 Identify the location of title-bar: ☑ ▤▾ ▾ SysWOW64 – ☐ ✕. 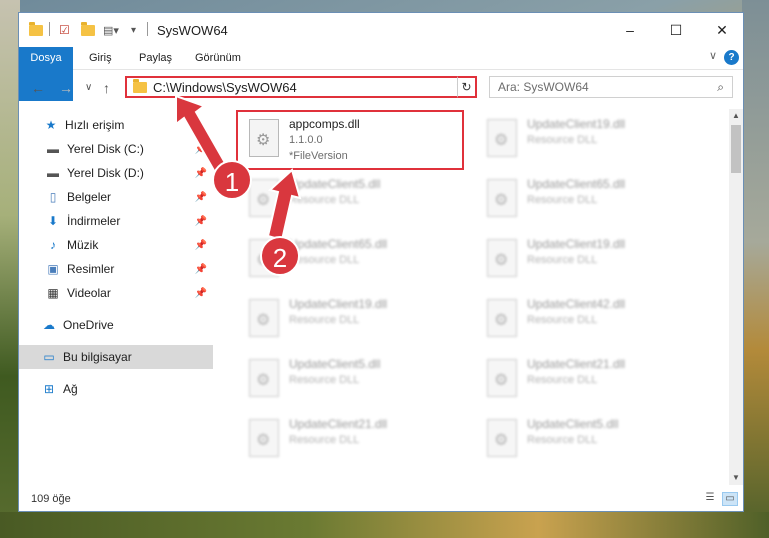
(381, 30).